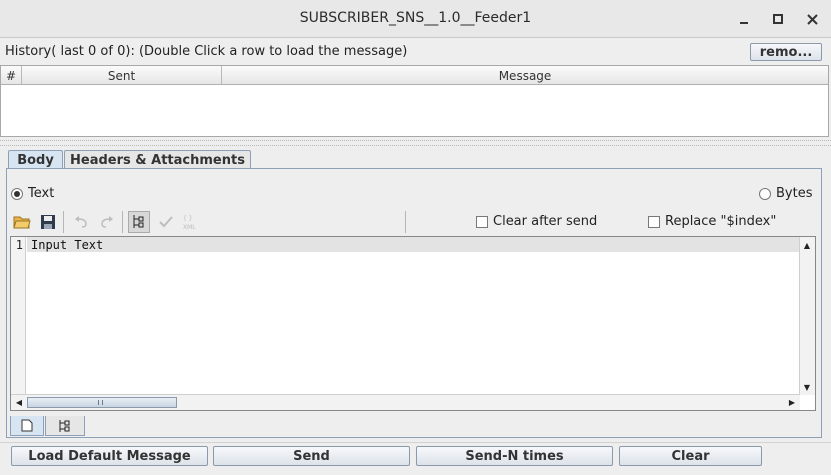 This screenshot has height=475, width=831. What do you see at coordinates (157, 159) in the screenshot?
I see `tab-headers-attachments: Headers & Attachments` at bounding box center [157, 159].